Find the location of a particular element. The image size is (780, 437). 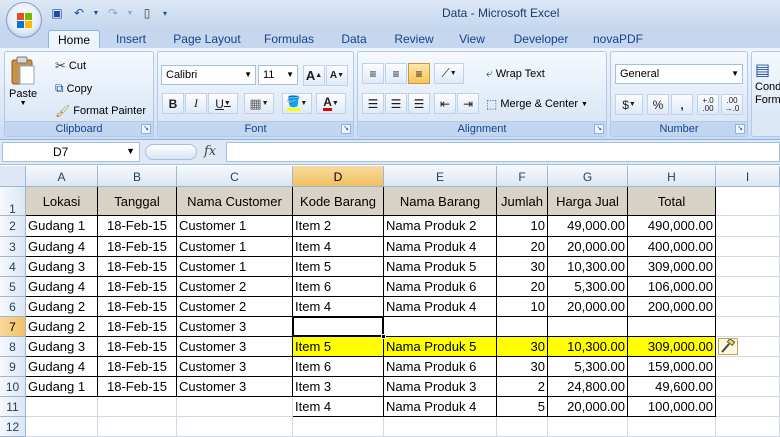

cell-f5: 20 is located at coordinates (522, 287).